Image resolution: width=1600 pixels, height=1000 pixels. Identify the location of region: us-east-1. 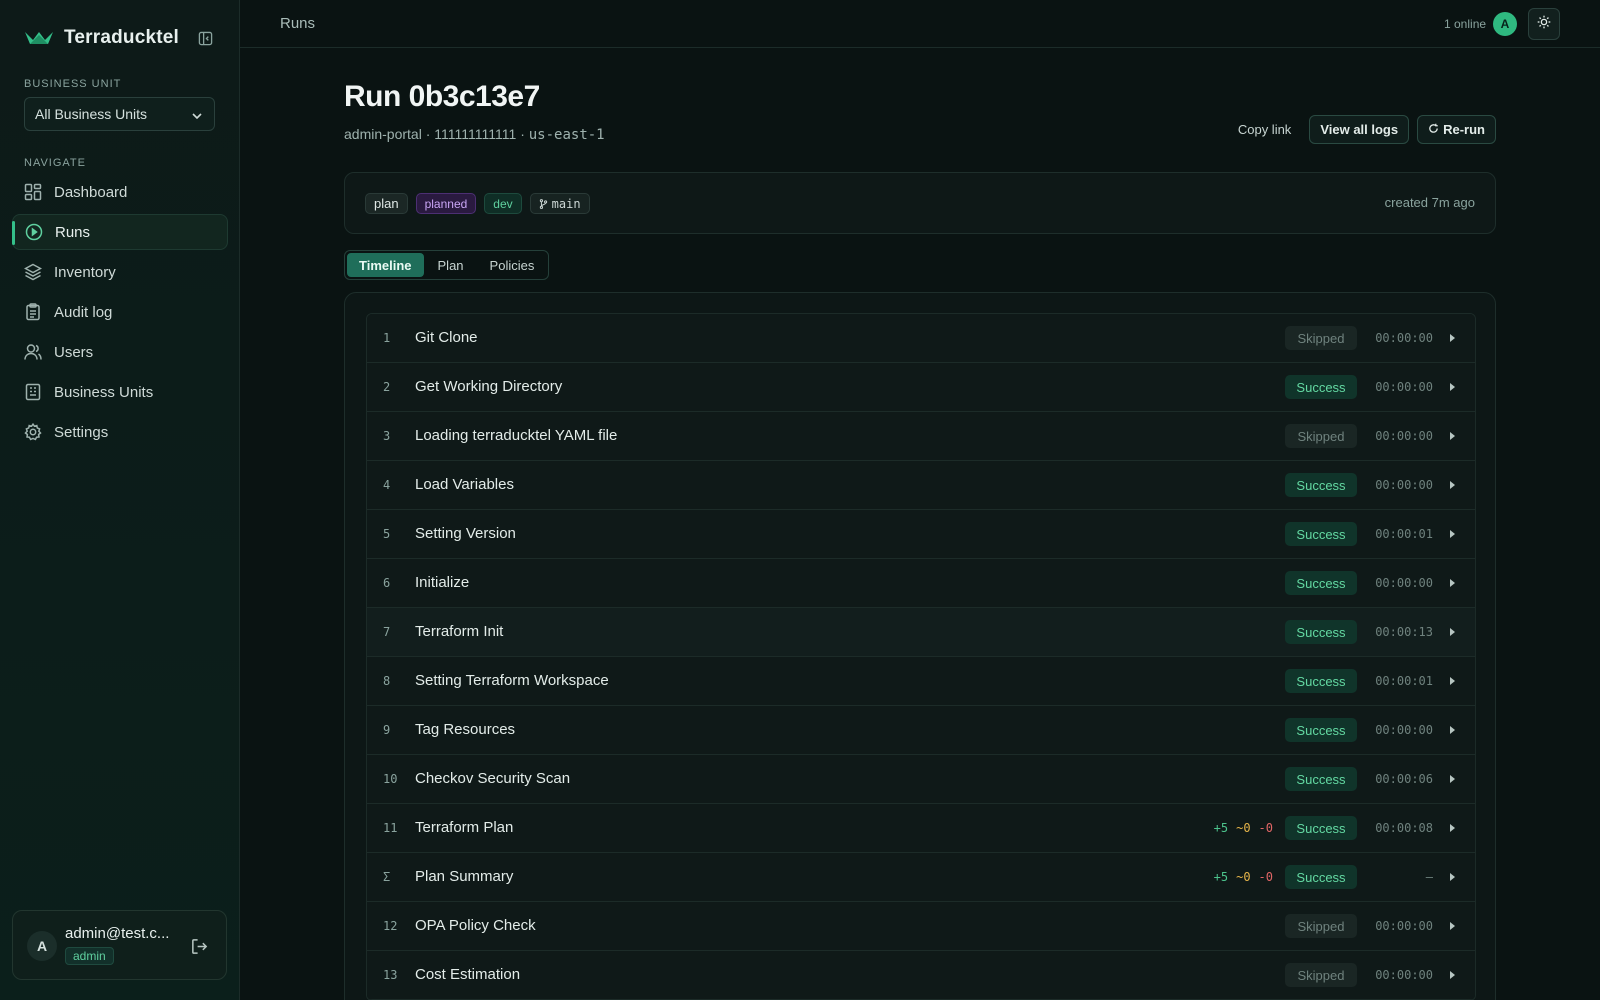
(566, 135).